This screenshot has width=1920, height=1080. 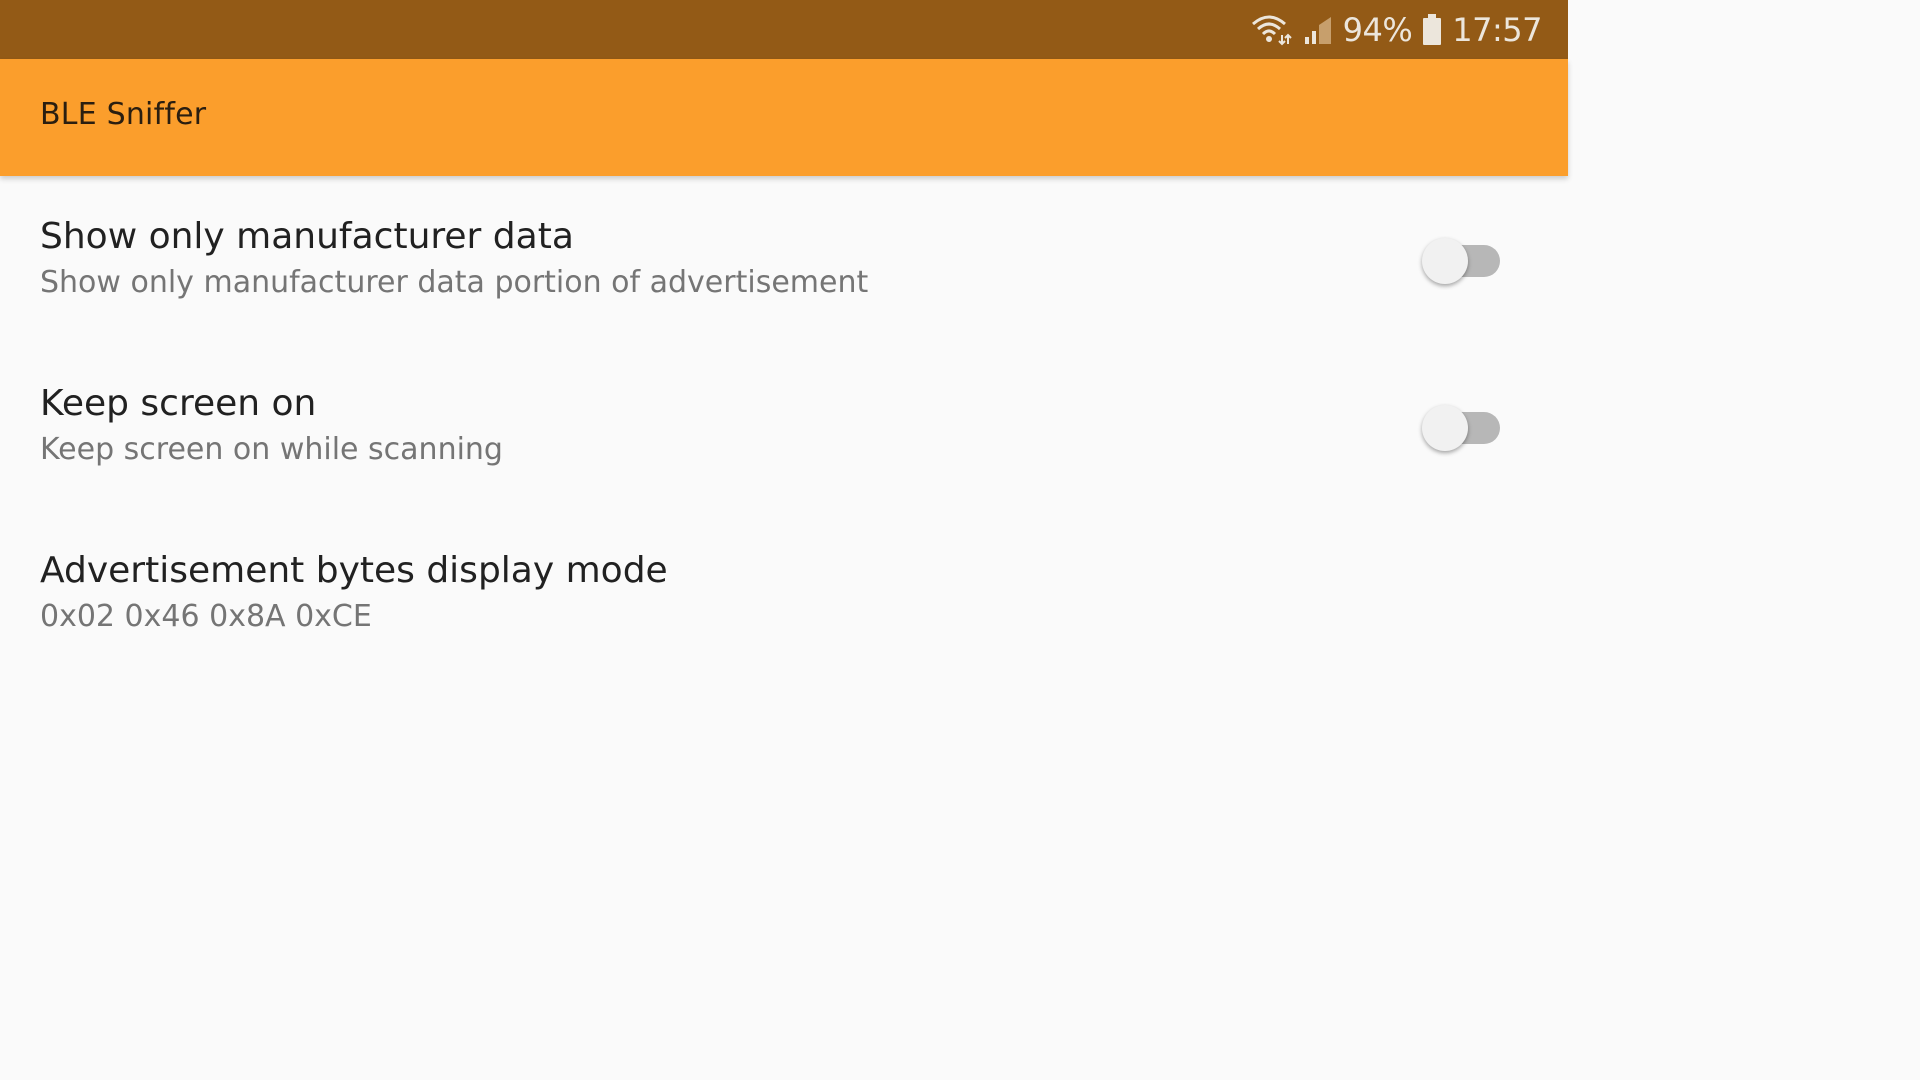 I want to click on pref-summary: 0x02 0x46 0x8A 0xCE, so click(x=206, y=616).